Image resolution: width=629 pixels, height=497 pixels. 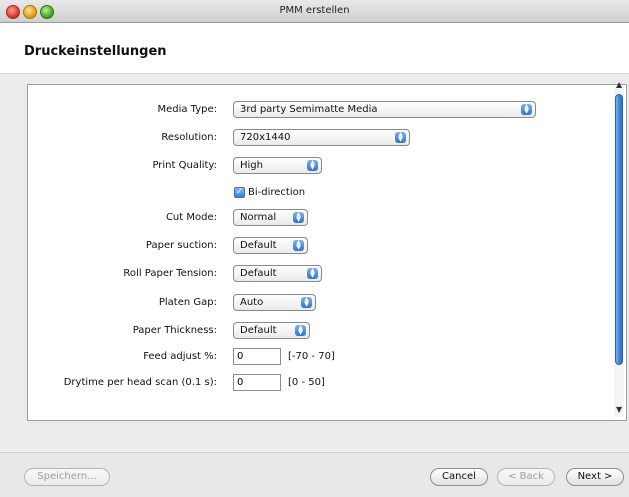 I want to click on media-type-label: Media Type:, so click(x=187, y=109).